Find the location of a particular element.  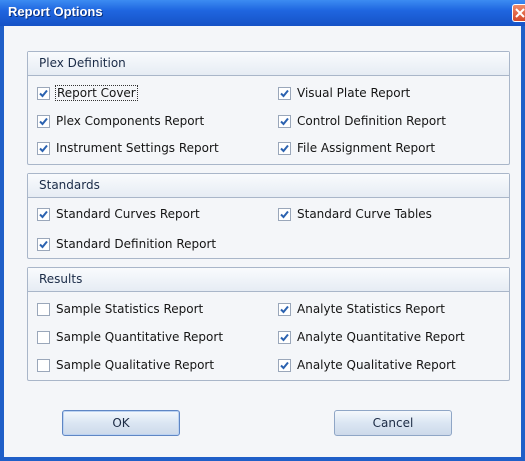

checkbox-control-definition-report: Control Definition Report is located at coordinates (362, 121).